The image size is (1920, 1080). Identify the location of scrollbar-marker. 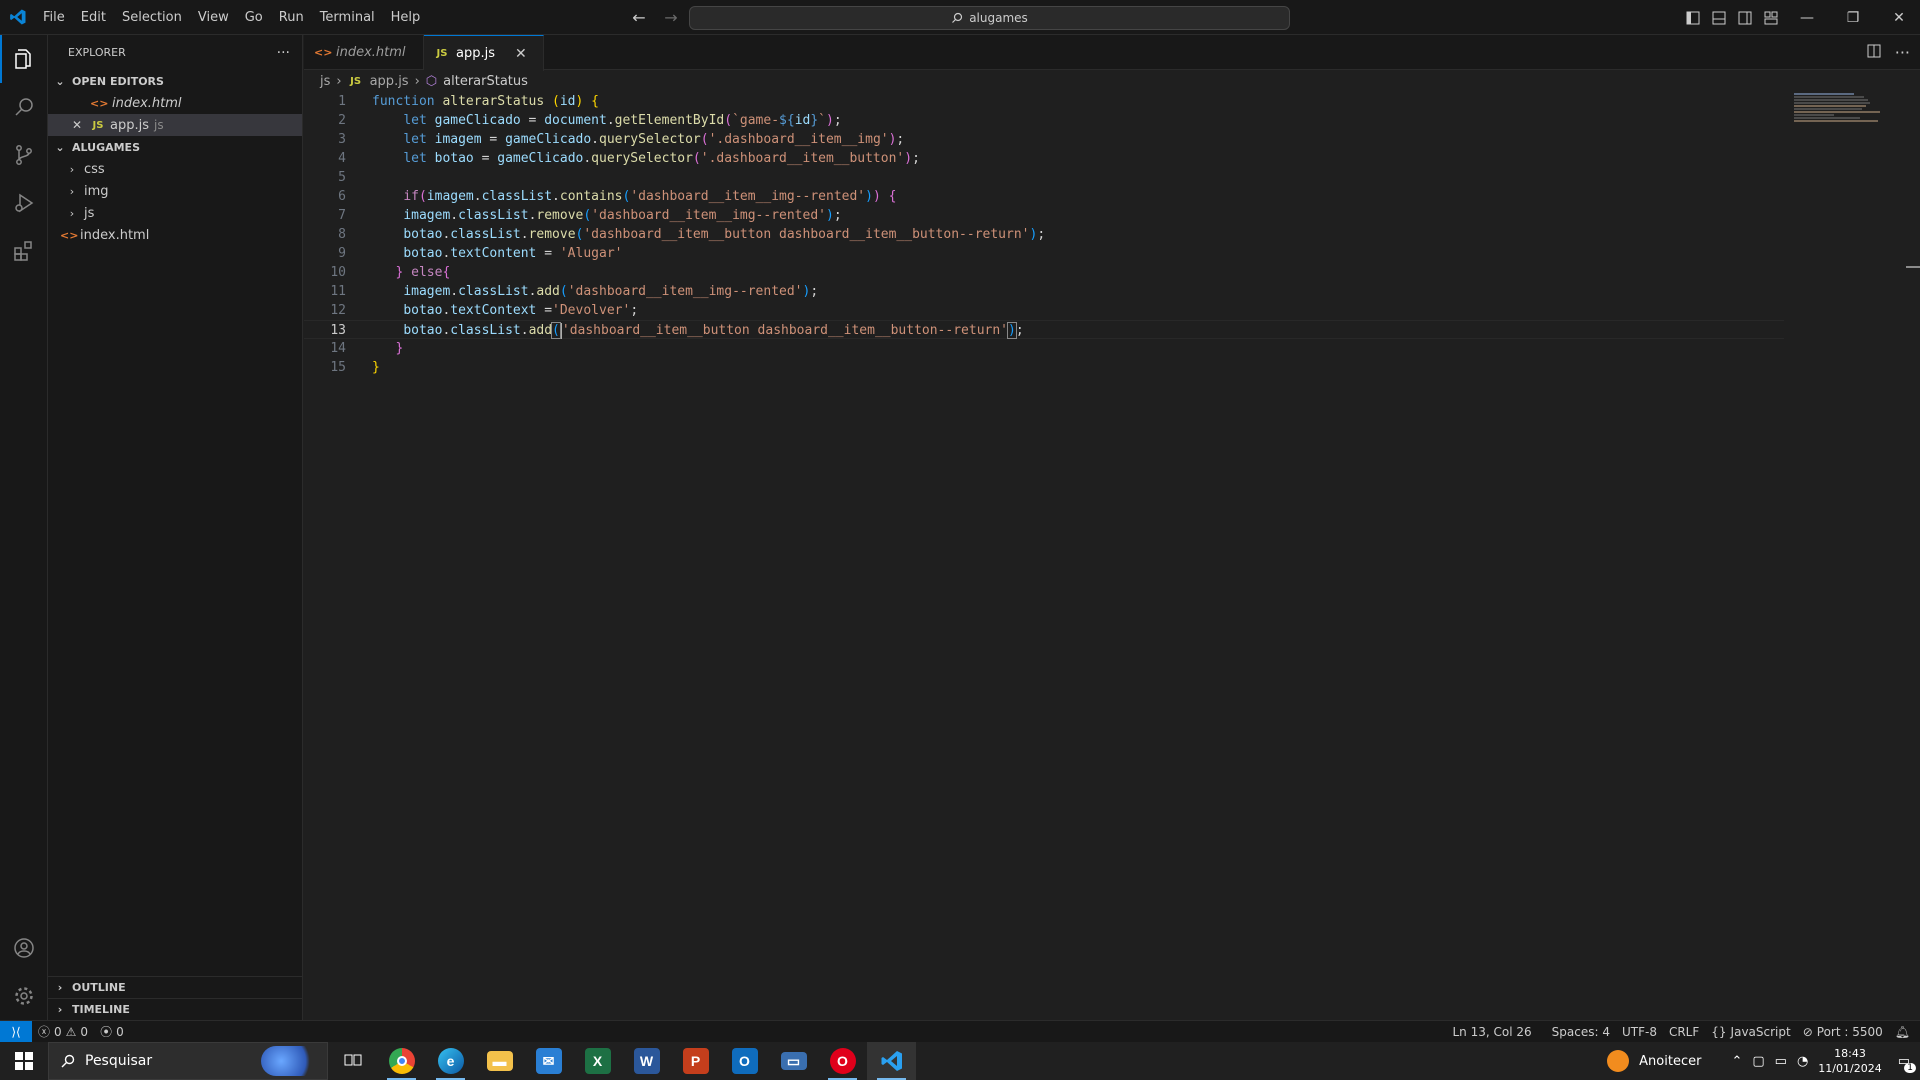
(1913, 267).